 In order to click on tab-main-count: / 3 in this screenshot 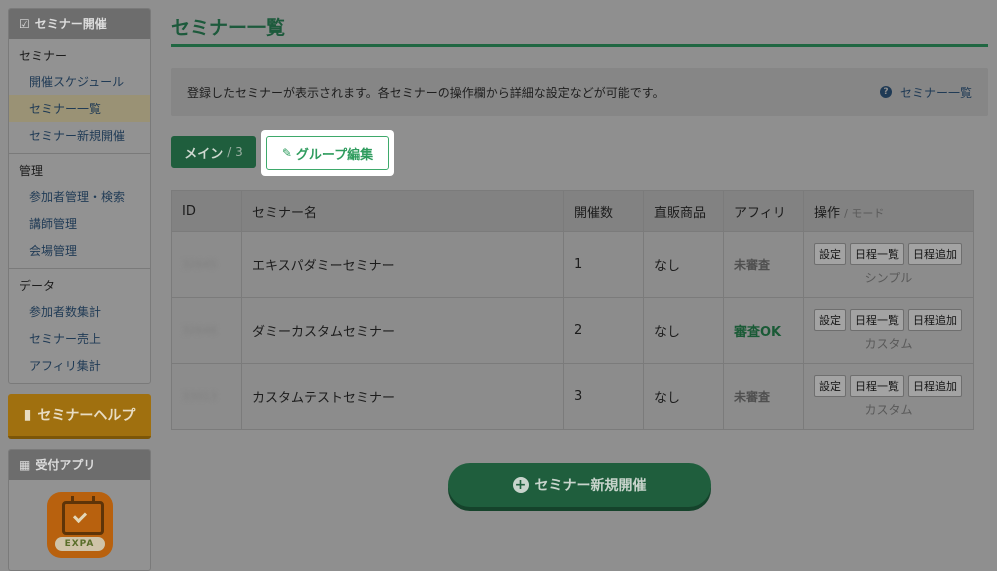, I will do `click(235, 152)`.